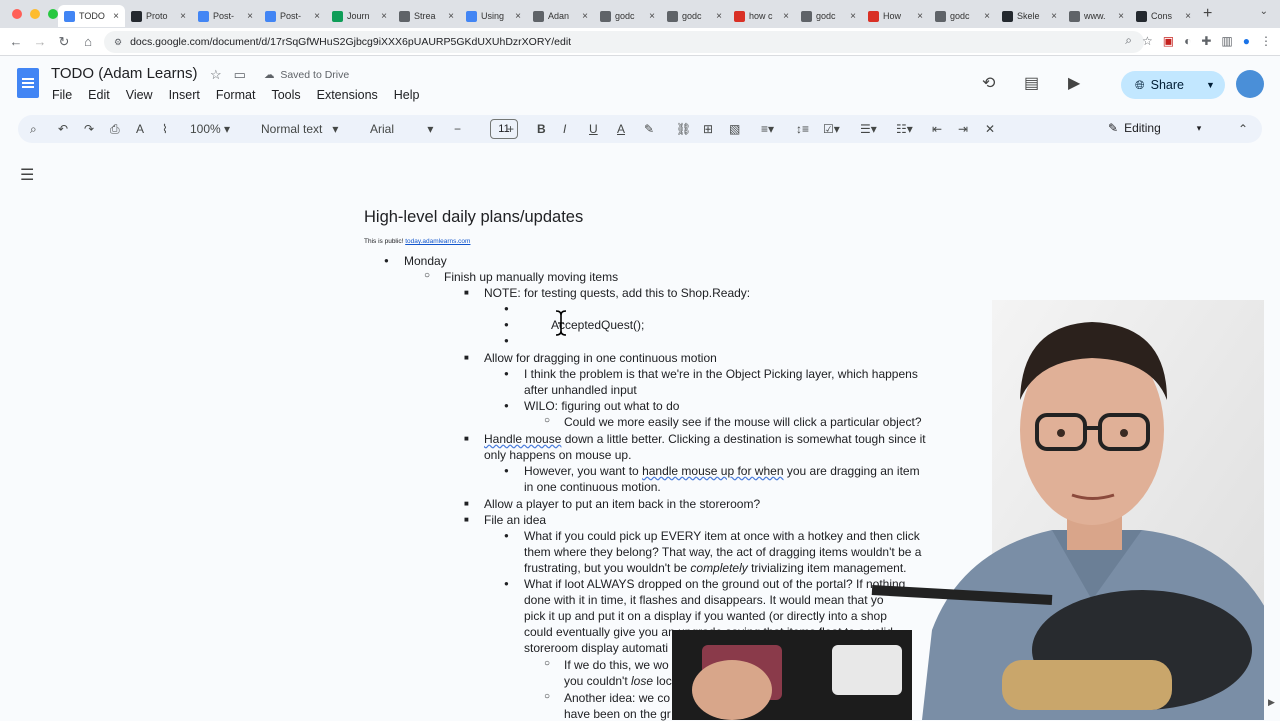 This screenshot has width=1280, height=721. I want to click on vertical-scrollbar: ▶, so click(1272, 435).